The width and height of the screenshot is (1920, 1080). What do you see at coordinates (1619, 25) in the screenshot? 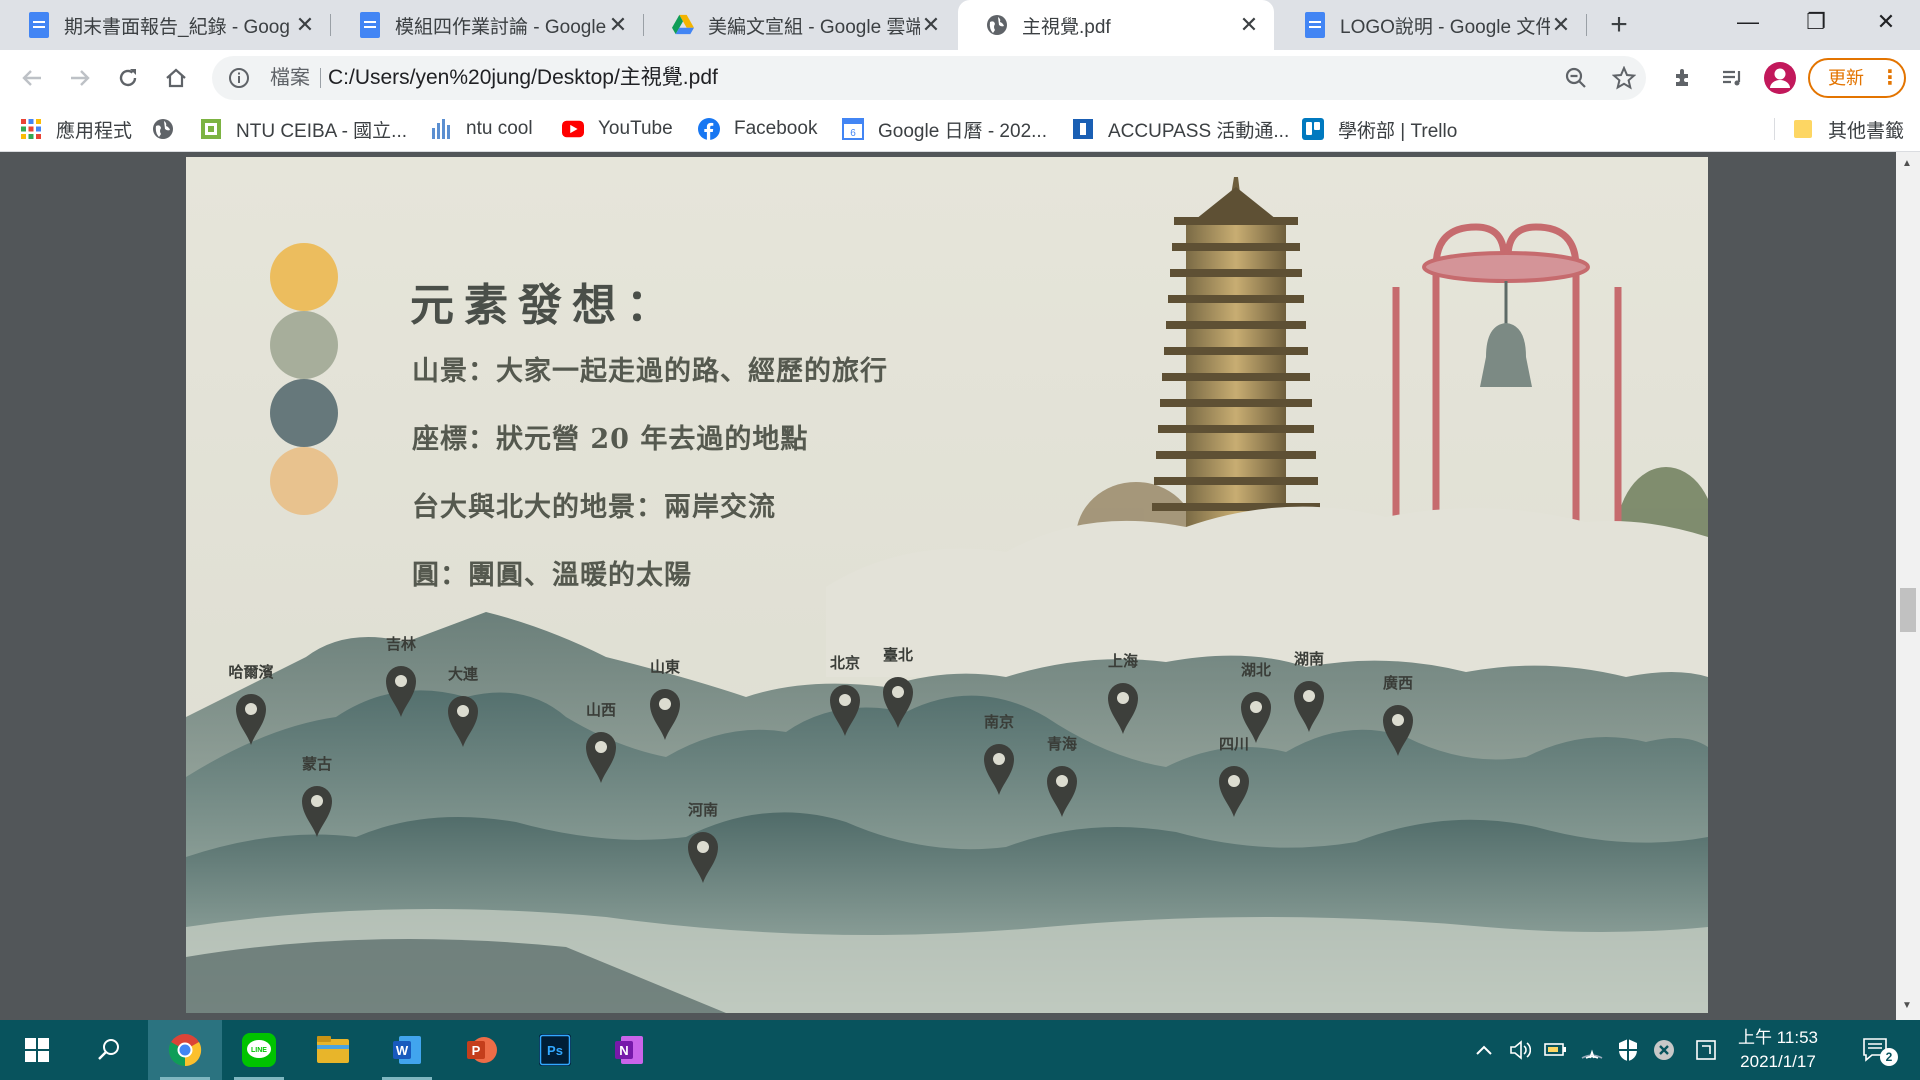
I see `new-tab-button: +` at bounding box center [1619, 25].